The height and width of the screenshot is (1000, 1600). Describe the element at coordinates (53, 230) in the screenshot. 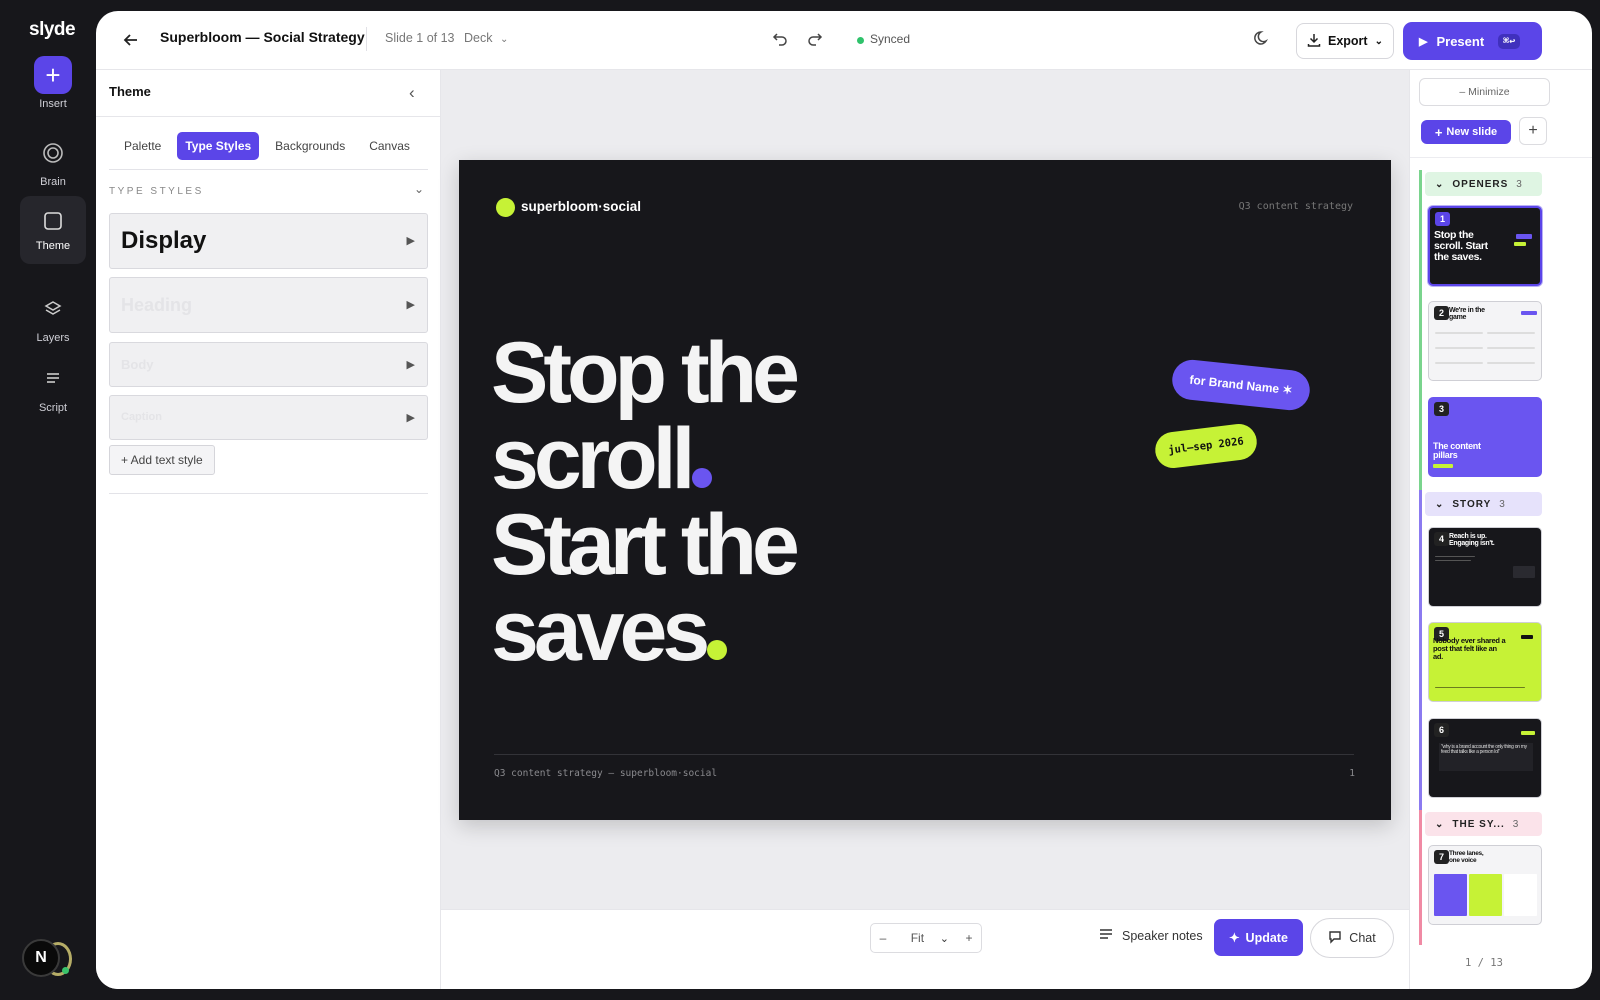

I see `rail-theme-button: Theme` at that location.